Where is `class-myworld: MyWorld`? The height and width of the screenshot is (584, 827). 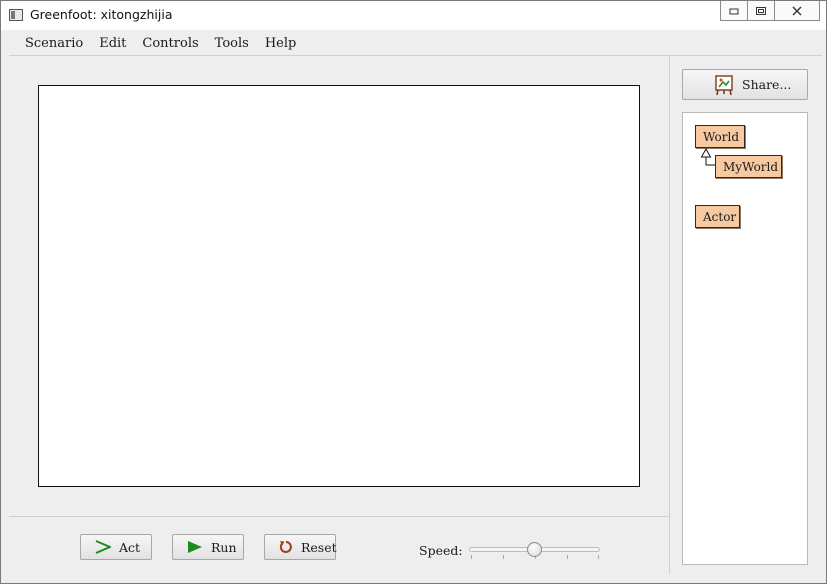
class-myworld: MyWorld is located at coordinates (748, 166).